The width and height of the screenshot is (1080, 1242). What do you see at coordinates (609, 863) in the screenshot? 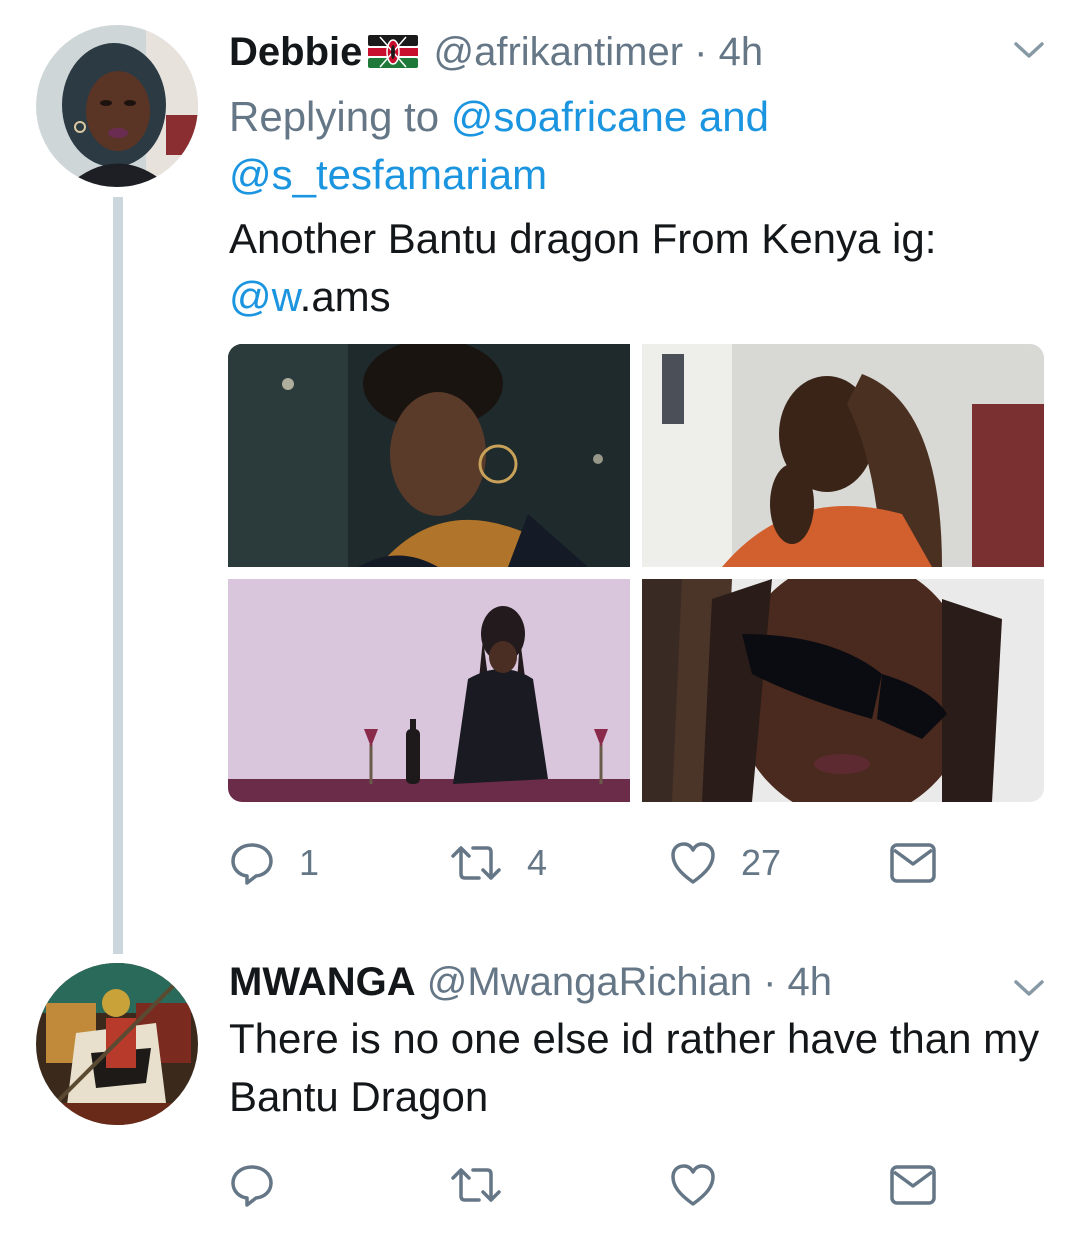
I see `tweet-actions: 1 4 27` at bounding box center [609, 863].